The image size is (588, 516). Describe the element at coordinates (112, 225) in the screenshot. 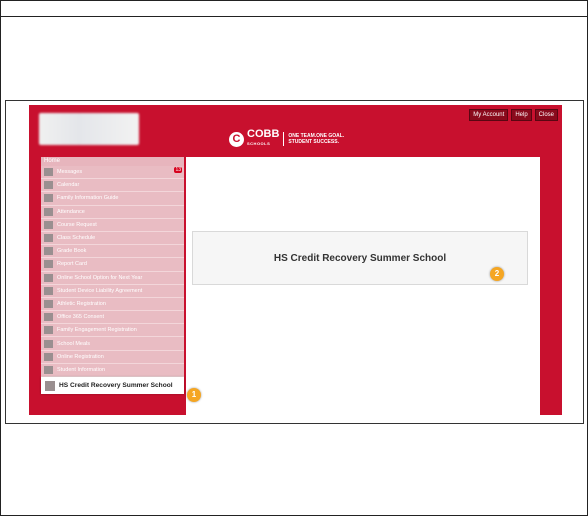

I see `sidebar-item: Course Request` at that location.